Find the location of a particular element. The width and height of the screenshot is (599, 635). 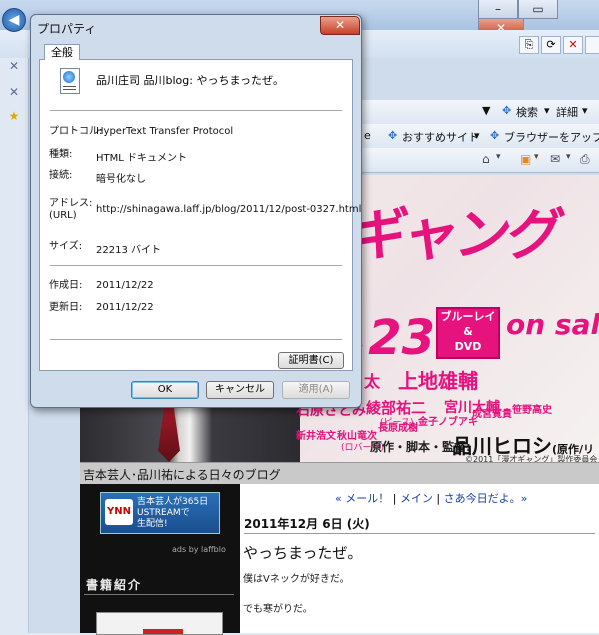

tab-general: 全般 is located at coordinates (62, 52).